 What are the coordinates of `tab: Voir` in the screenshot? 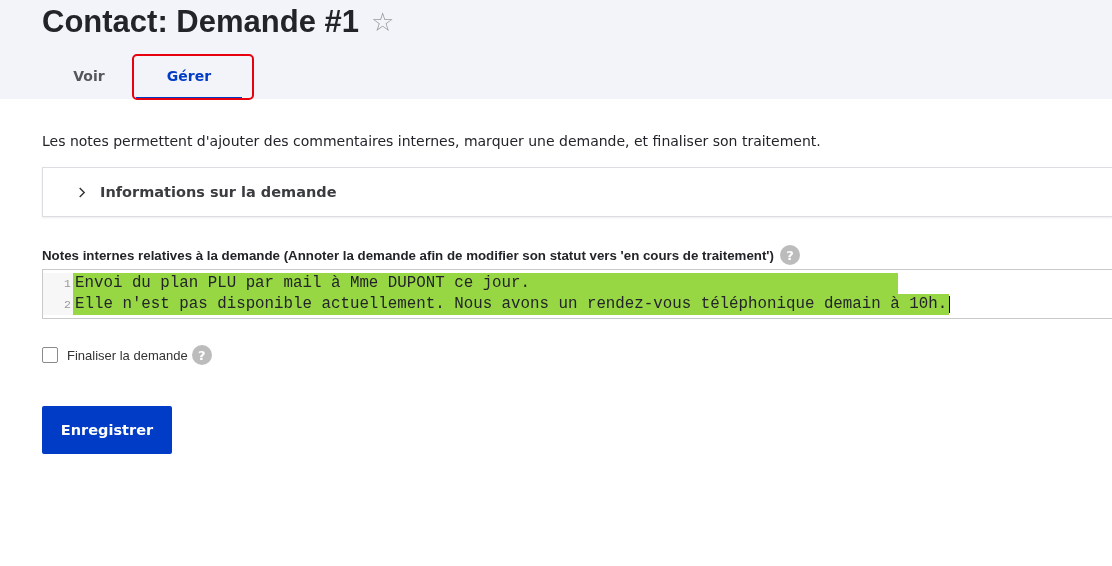 It's located at (89, 77).